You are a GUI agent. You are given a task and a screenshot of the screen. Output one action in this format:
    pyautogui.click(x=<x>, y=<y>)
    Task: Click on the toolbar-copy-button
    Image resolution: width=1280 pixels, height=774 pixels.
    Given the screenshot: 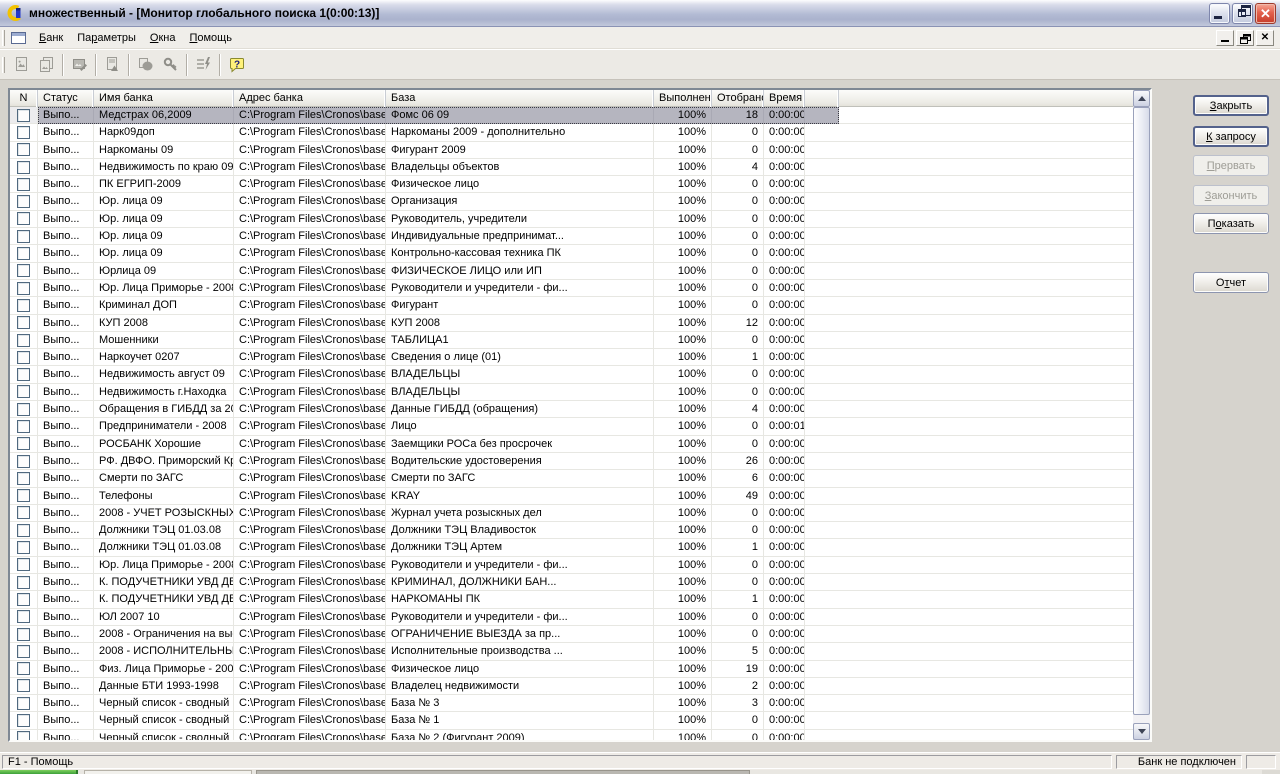 What is the action you would take?
    pyautogui.click(x=145, y=64)
    